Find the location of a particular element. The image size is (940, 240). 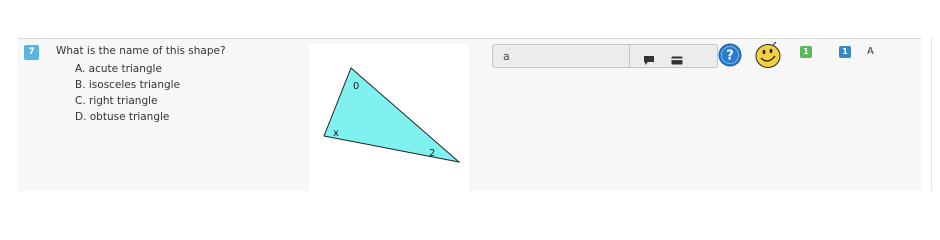

triangle-figure-svg: 0 x 2 is located at coordinates (392, 115).